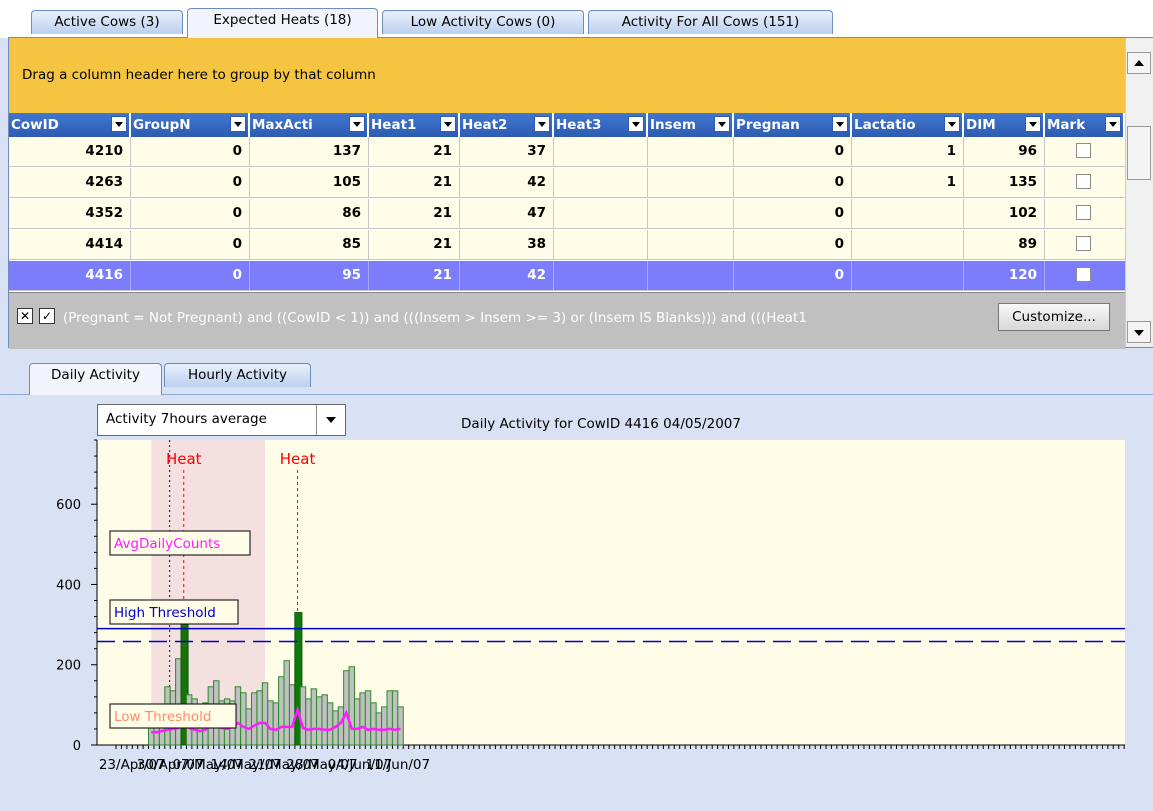 This screenshot has width=1153, height=811. What do you see at coordinates (601, 125) in the screenshot?
I see `column-header-heat3: Heat3` at bounding box center [601, 125].